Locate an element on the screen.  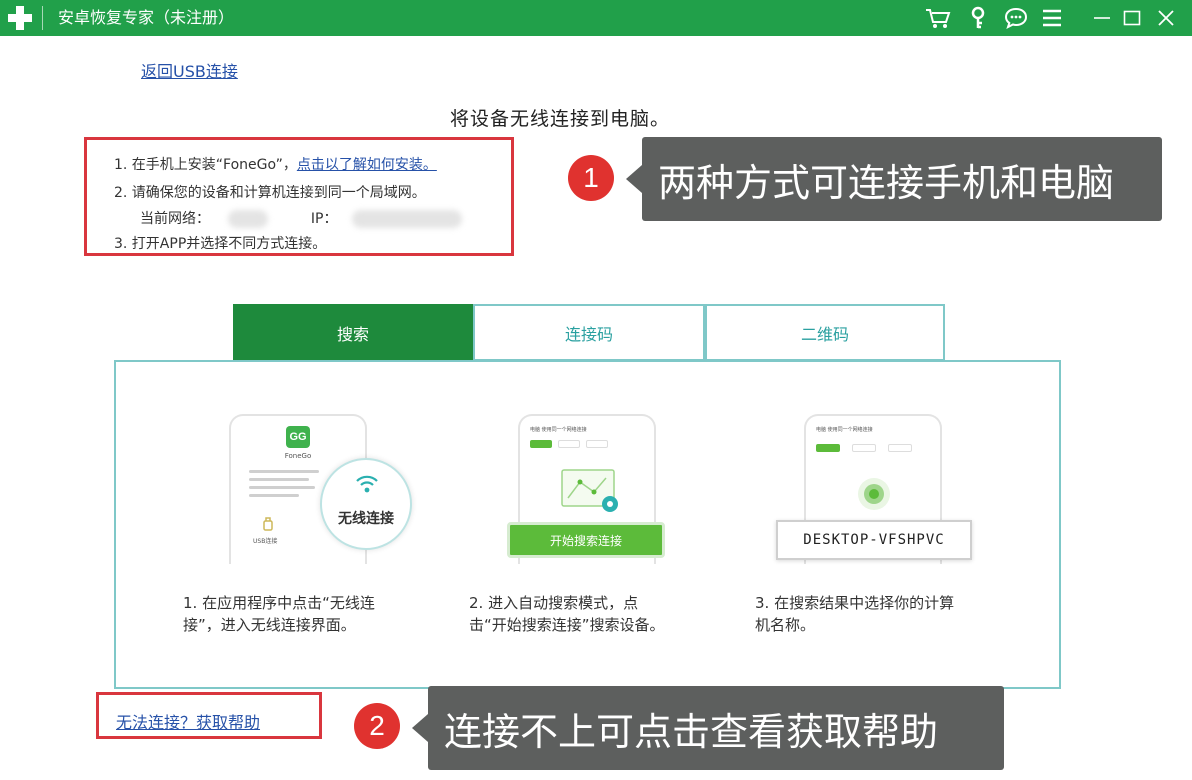
usb-option-icon is located at coordinates (268, 525).